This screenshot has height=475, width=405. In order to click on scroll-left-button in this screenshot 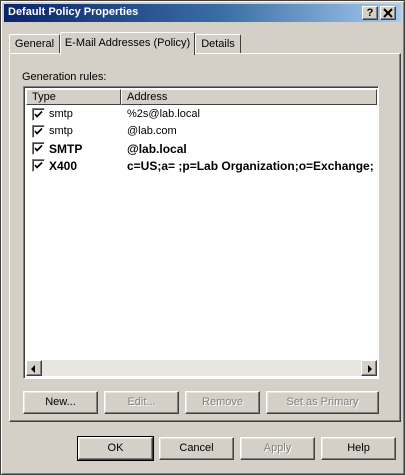, I will do `click(34, 368)`.